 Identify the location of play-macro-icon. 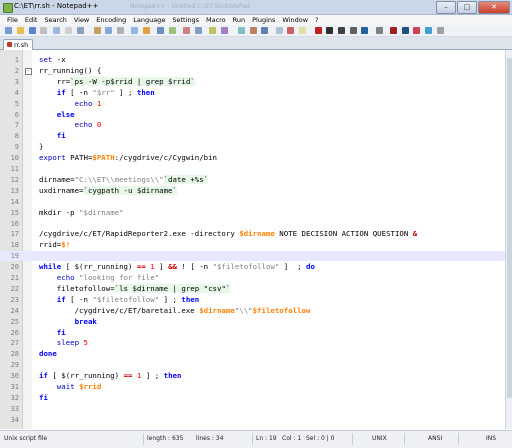
(341, 30).